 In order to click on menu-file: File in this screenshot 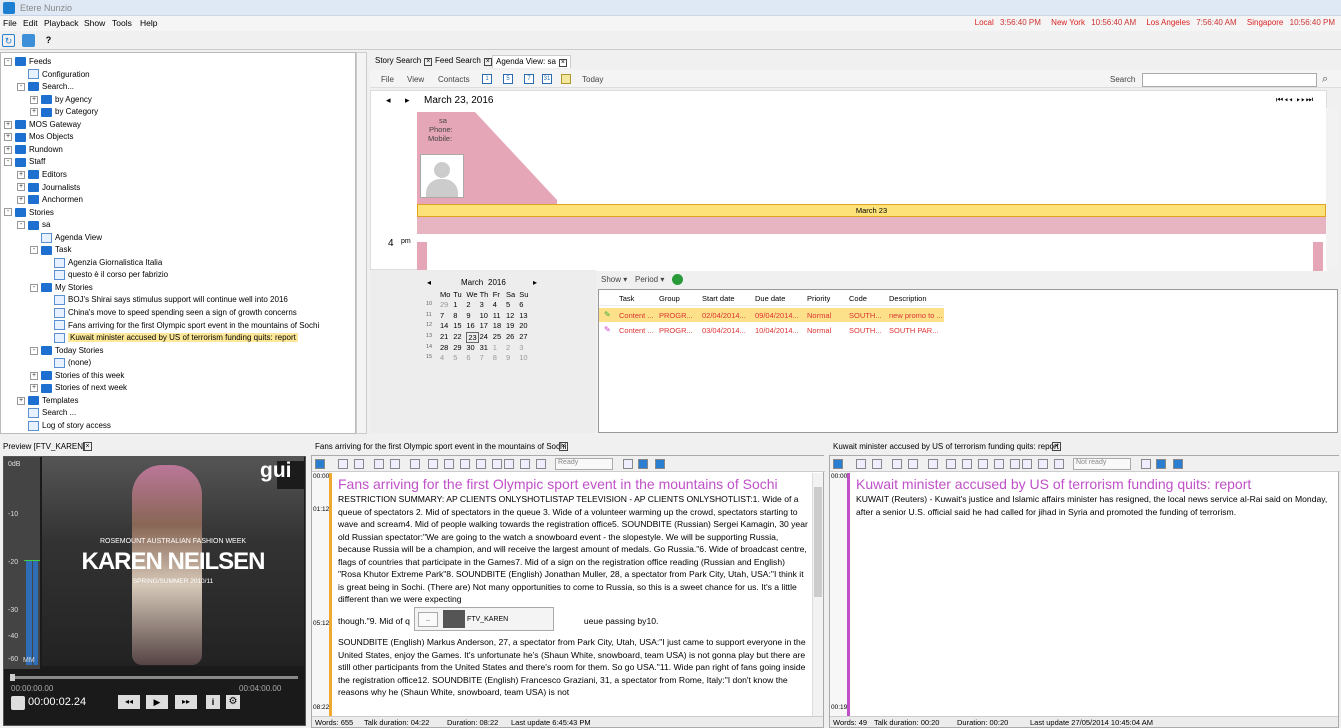, I will do `click(10, 23)`.